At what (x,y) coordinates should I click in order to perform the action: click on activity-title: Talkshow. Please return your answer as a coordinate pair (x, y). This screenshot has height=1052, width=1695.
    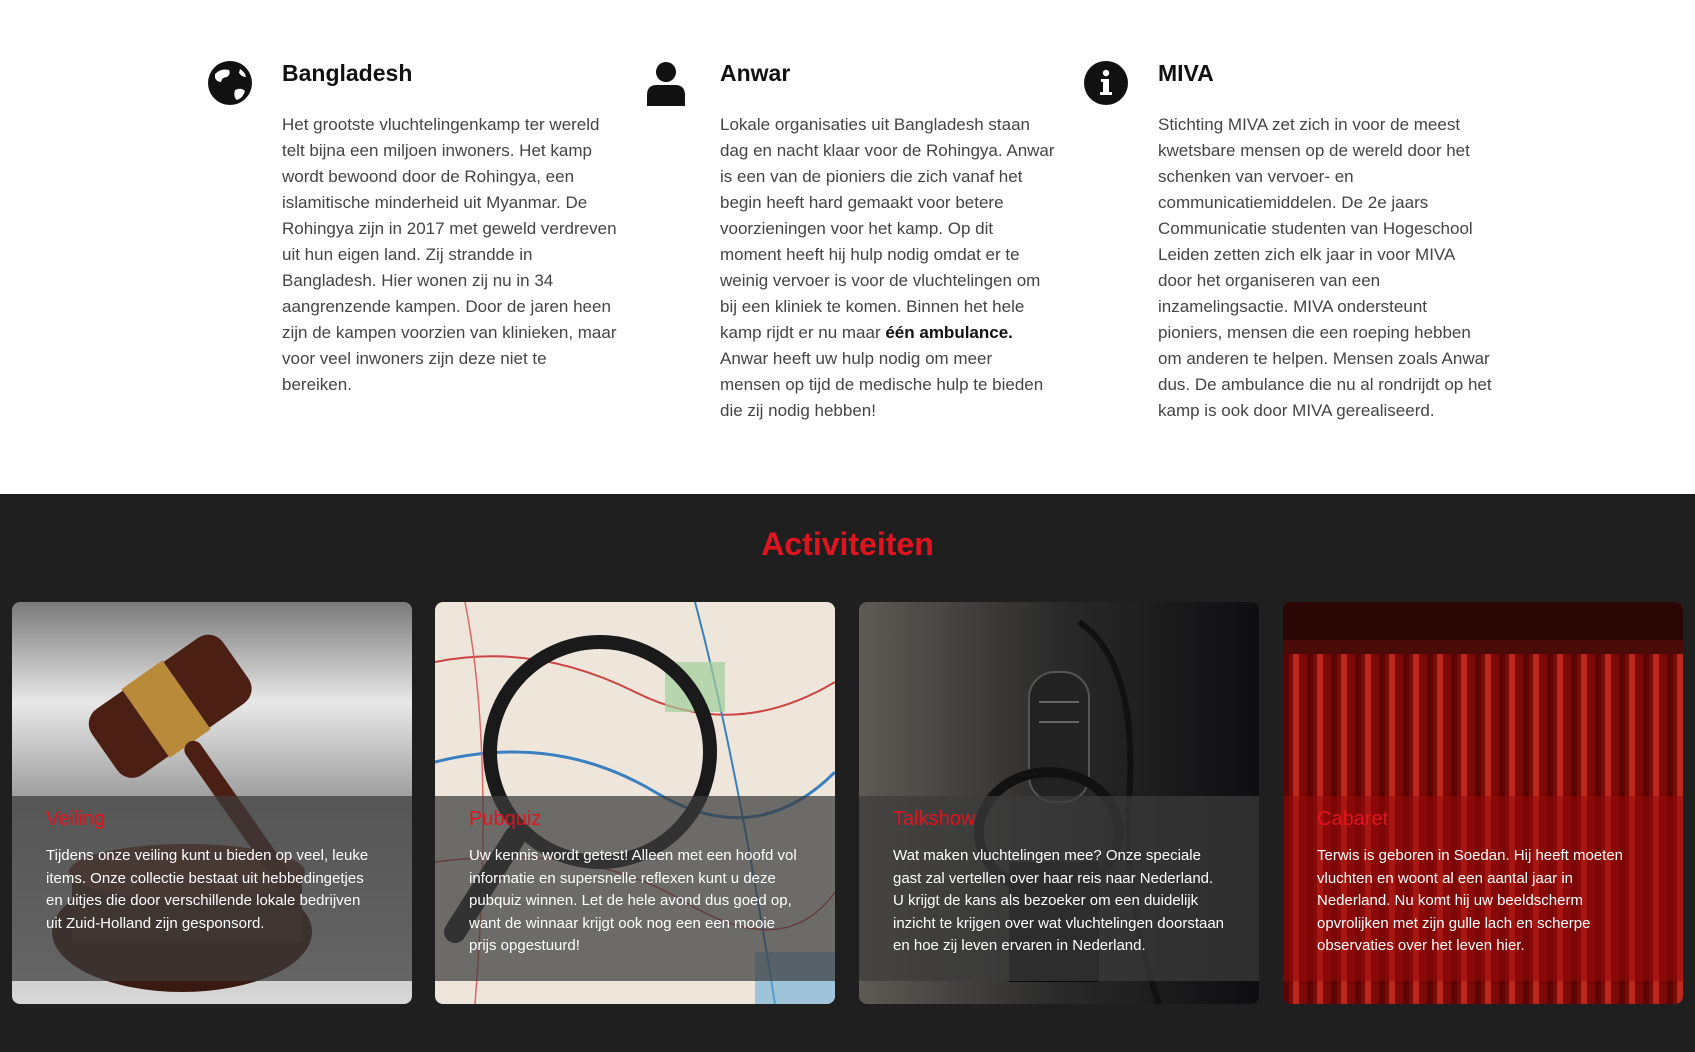
    Looking at the image, I should click on (934, 819).